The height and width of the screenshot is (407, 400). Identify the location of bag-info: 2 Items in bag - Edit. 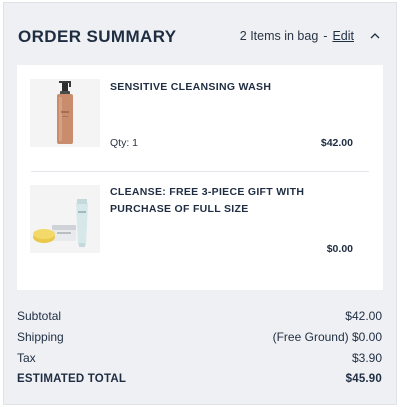
(311, 36).